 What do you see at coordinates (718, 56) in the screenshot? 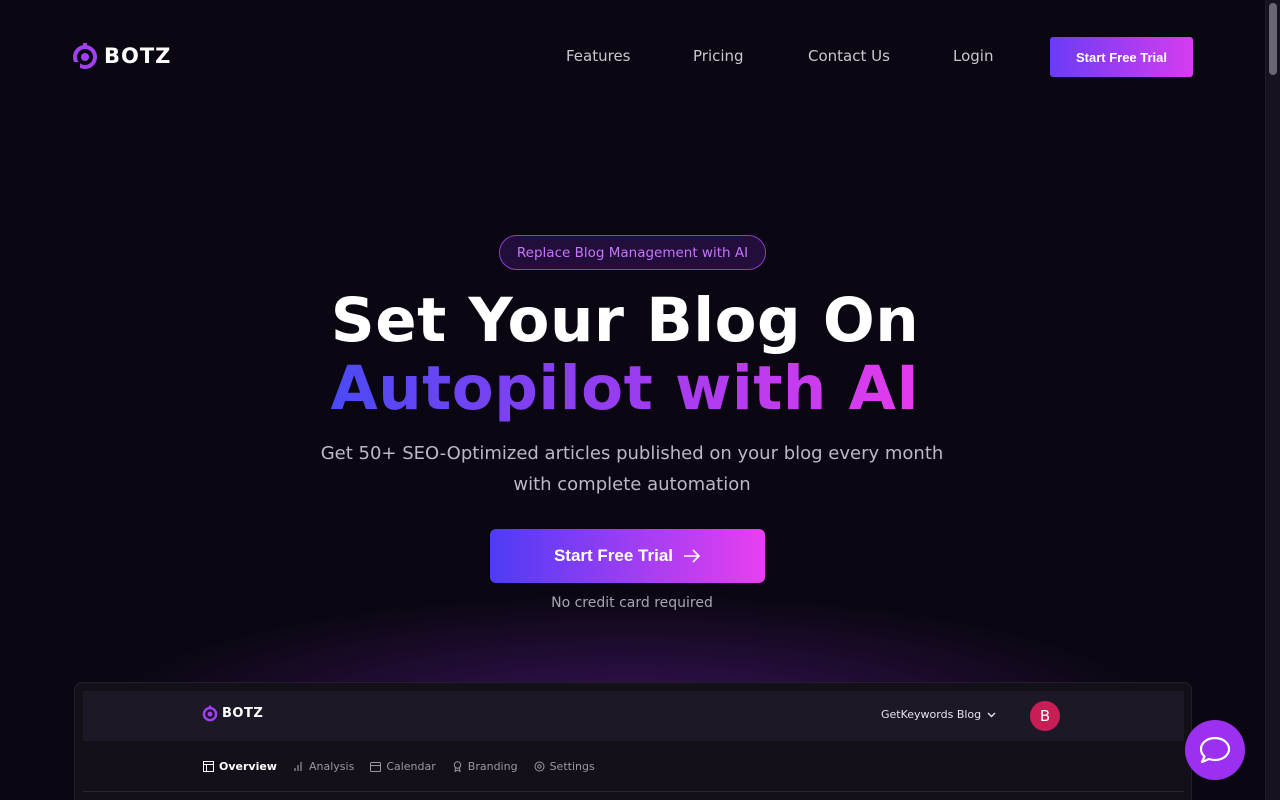
I see `nav-link-pricing: Pricing` at bounding box center [718, 56].